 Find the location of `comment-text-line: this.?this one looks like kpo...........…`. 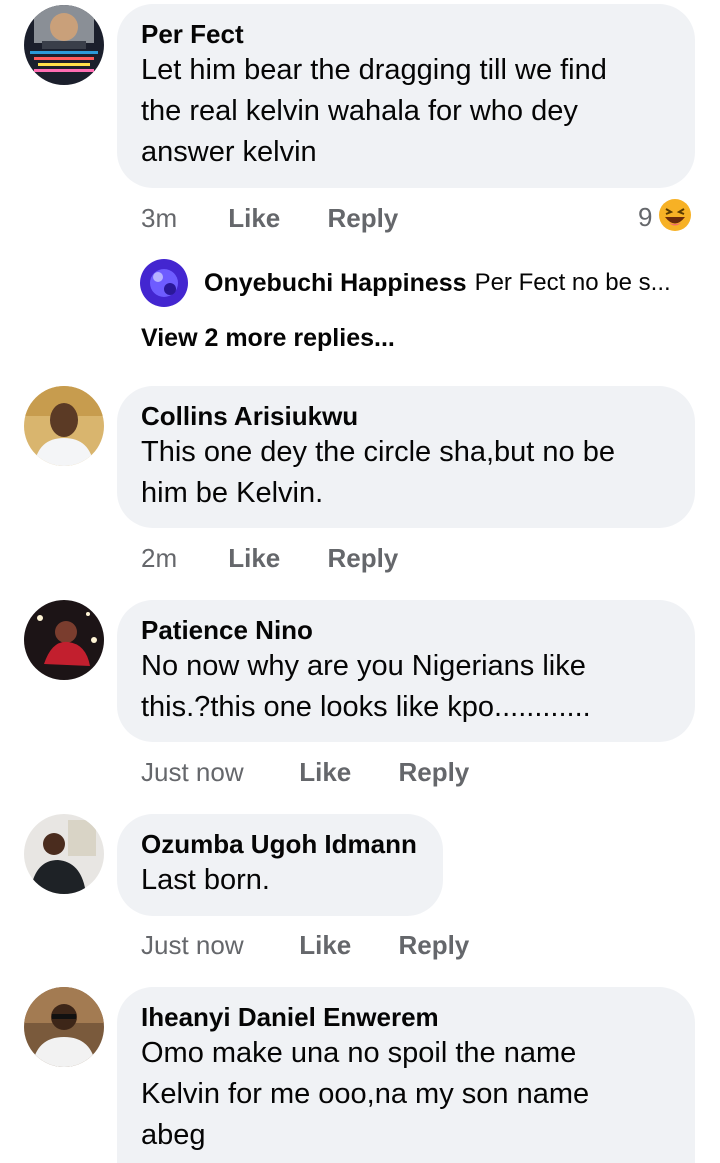

comment-text-line: this.?this one looks like kpo...........… is located at coordinates (366, 707).